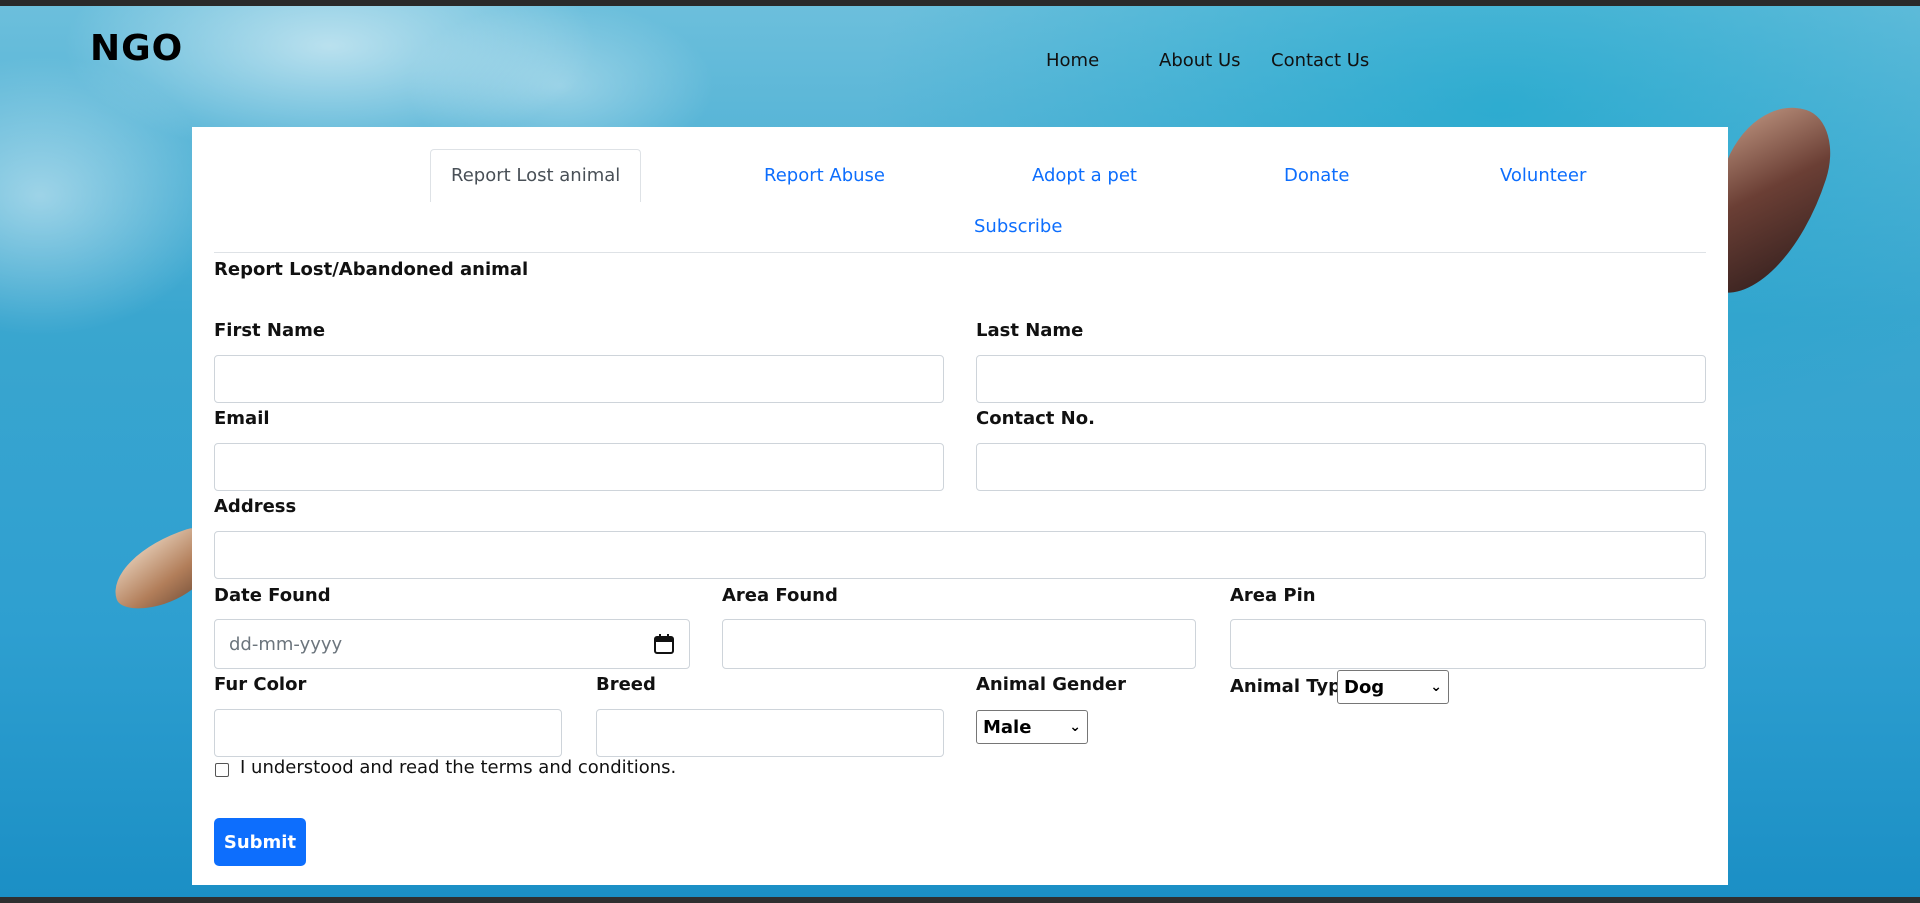 This screenshot has height=903, width=1920. What do you see at coordinates (1200, 60) in the screenshot?
I see `nav-about-link: About Us` at bounding box center [1200, 60].